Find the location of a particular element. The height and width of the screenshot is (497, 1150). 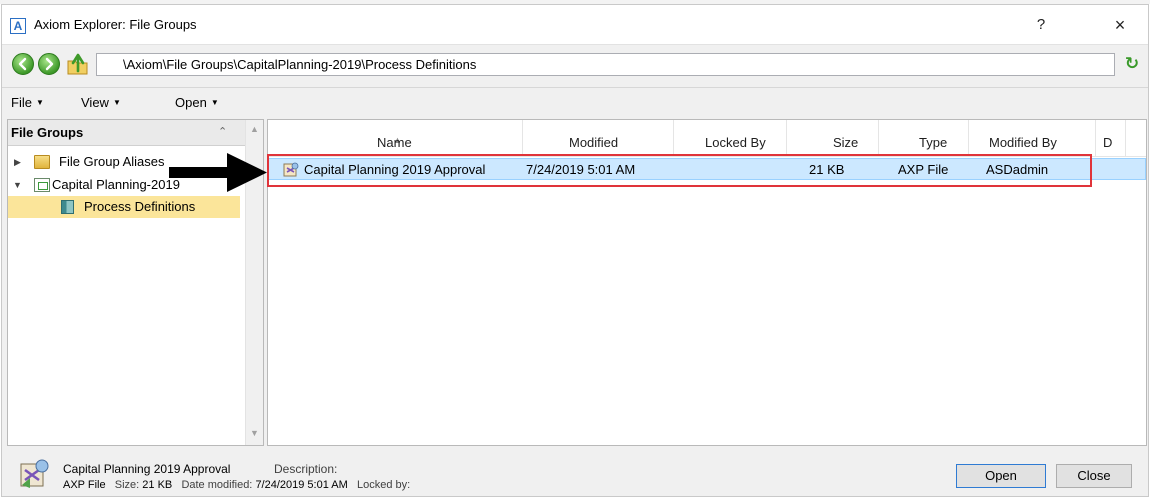

cell-modified: 7/24/2019 5:01 AM is located at coordinates (581, 169).